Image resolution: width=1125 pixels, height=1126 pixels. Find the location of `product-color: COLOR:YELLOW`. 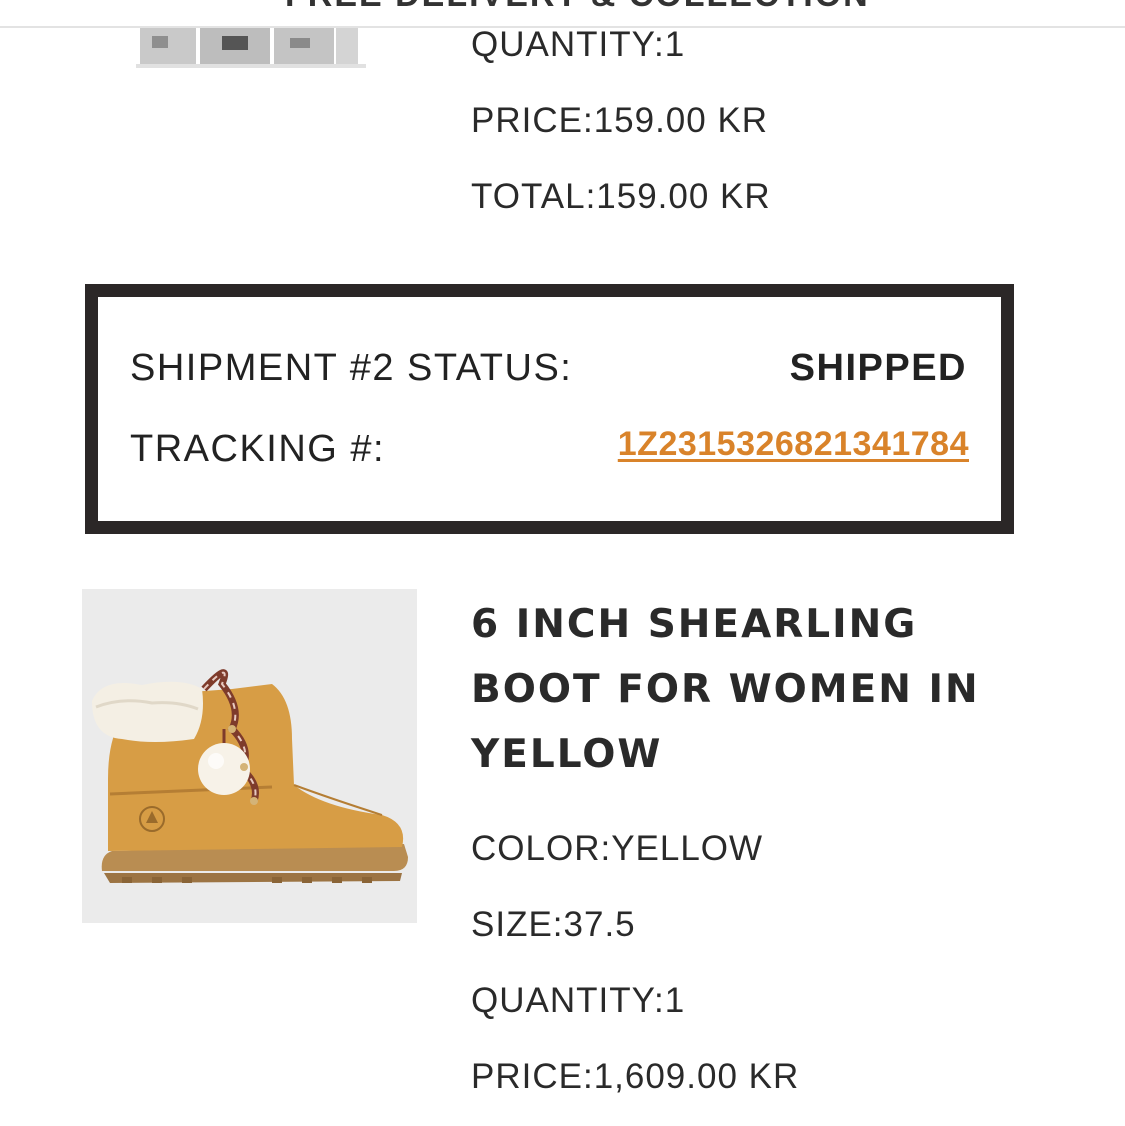

product-color: COLOR:YELLOW is located at coordinates (617, 848).